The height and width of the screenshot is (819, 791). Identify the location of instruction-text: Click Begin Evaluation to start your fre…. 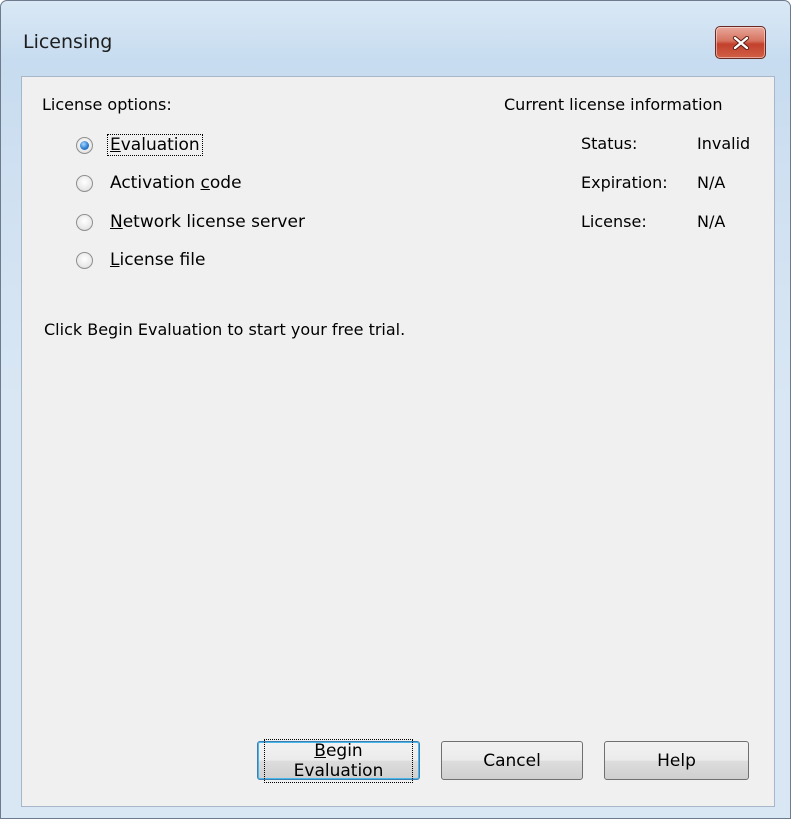
(225, 329).